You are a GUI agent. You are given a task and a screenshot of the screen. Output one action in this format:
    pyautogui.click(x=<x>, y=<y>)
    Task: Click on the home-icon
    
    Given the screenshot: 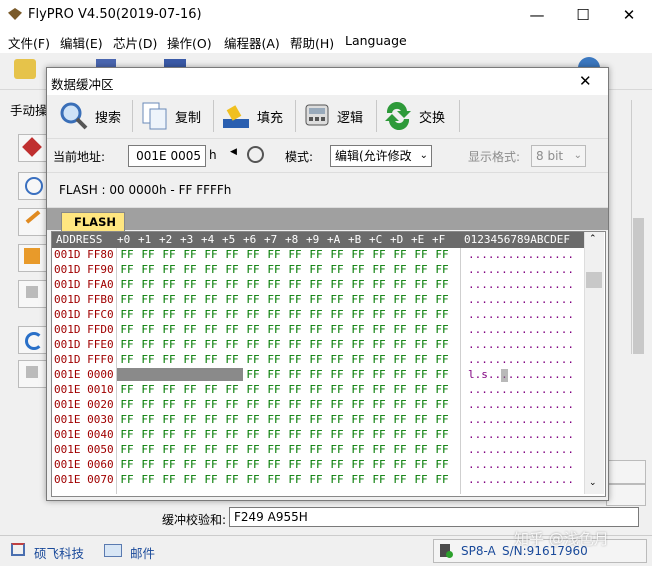 What is the action you would take?
    pyautogui.click(x=18, y=549)
    